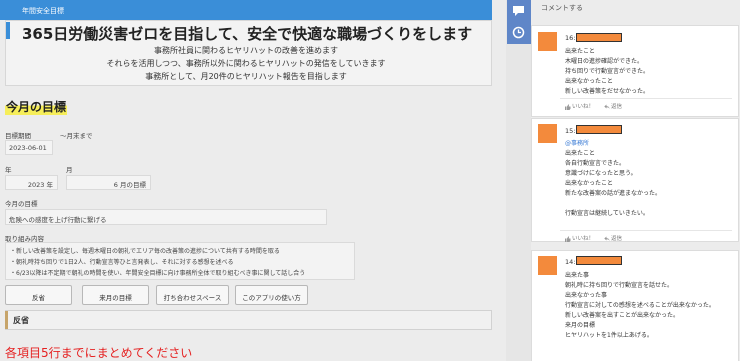 This screenshot has height=361, width=740. I want to click on comment-line: 朝礼時に持ち回りで行動宣言を話せた。, so click(619, 285).